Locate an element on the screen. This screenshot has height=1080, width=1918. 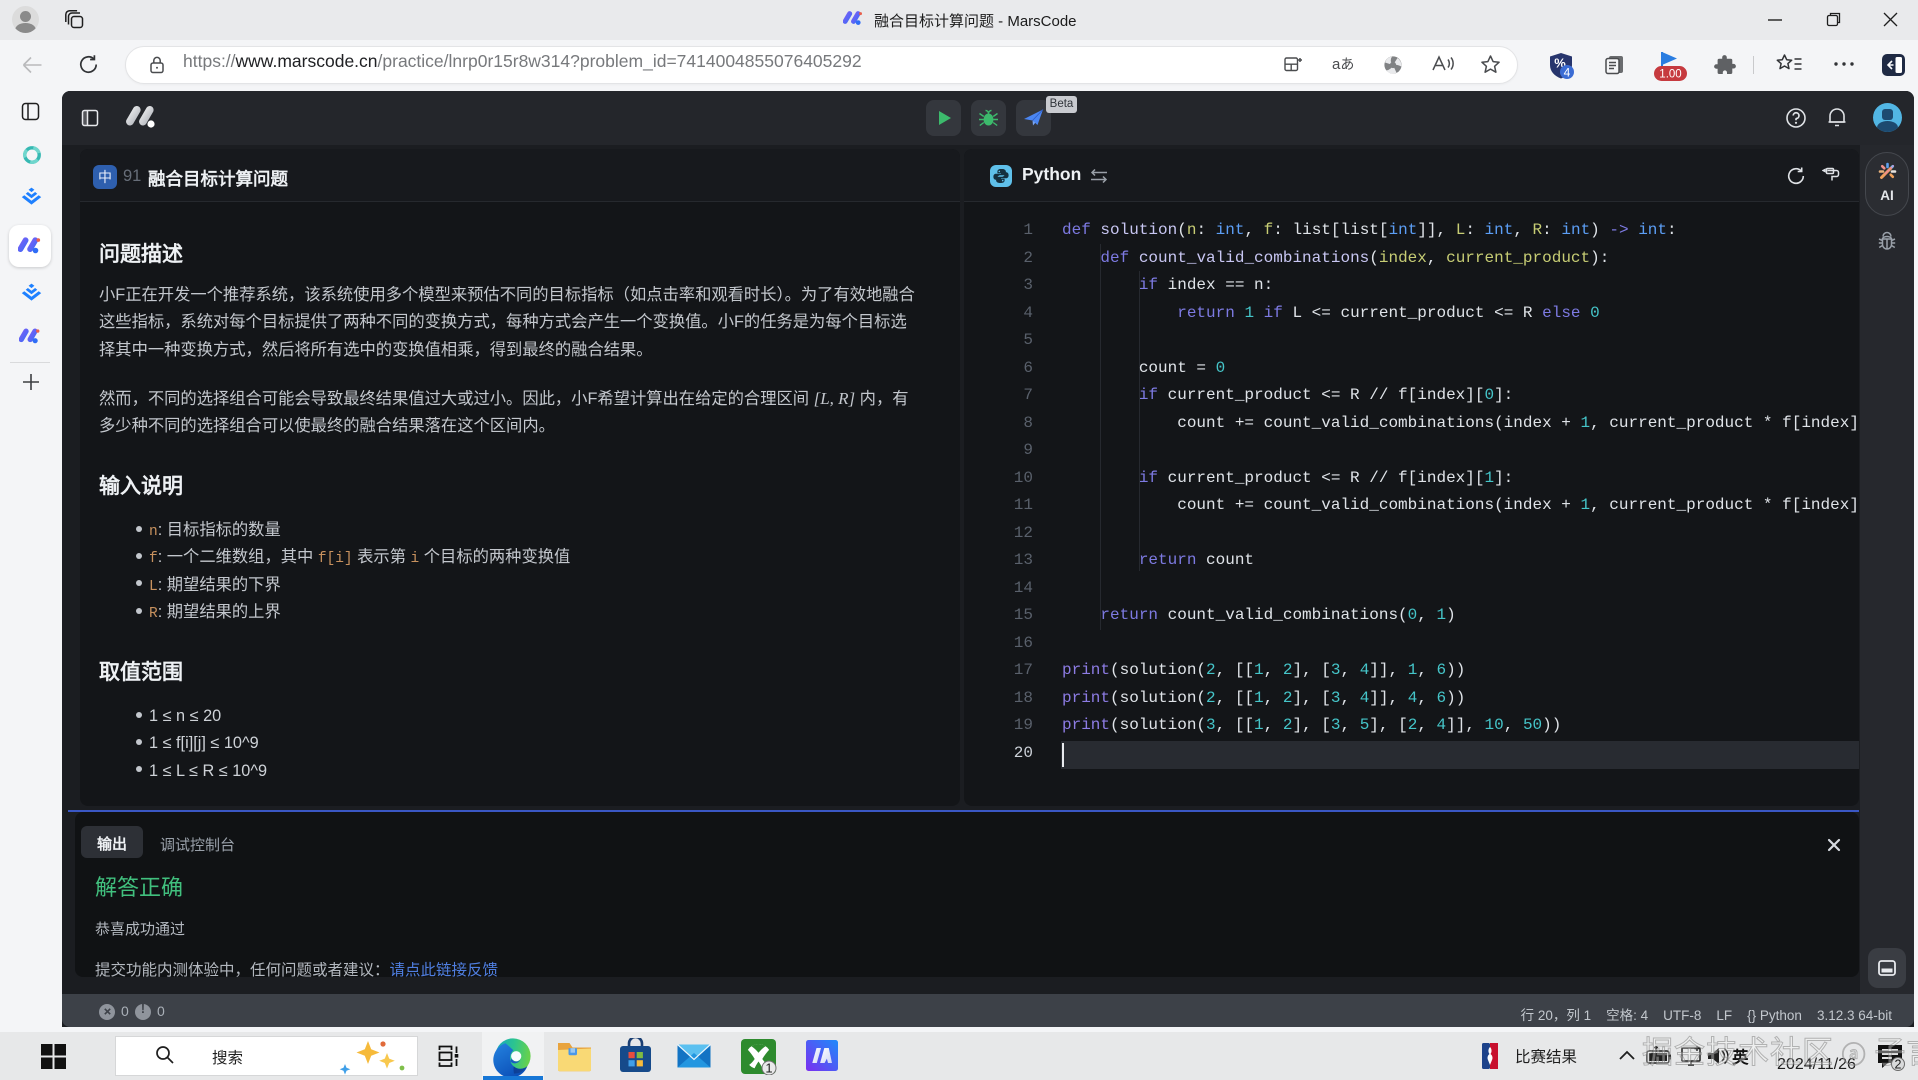
svg-text: 1 is located at coordinates (768, 1068).